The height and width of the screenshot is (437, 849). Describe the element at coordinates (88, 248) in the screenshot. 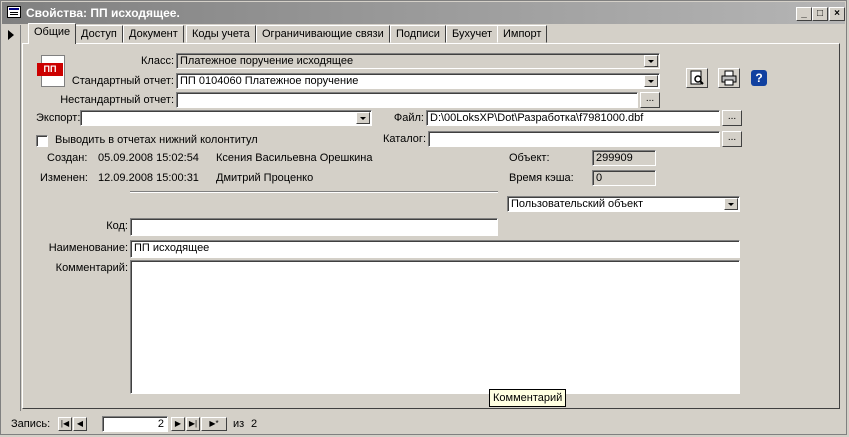

I see `name-label: Наименование:` at that location.